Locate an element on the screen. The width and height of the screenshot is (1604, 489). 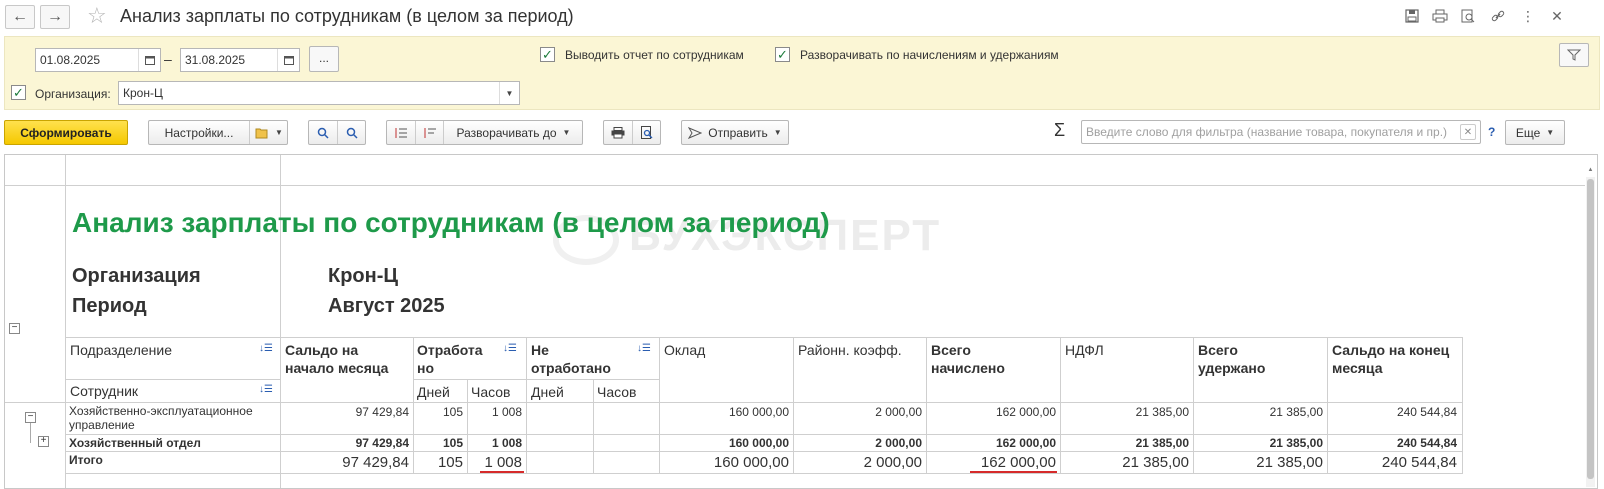
header-regional-coef: Районн. коэфф. is located at coordinates (850, 350).